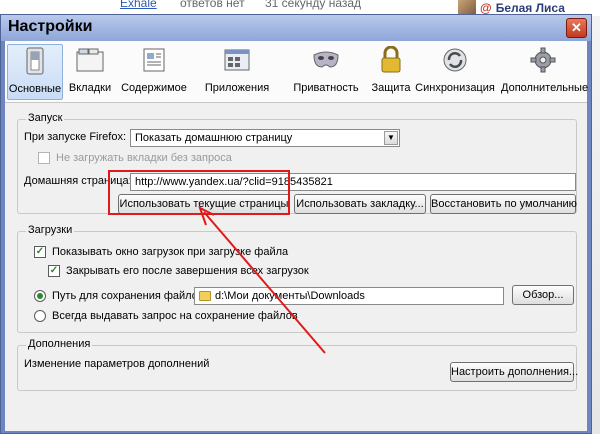 This screenshot has width=600, height=434. I want to click on sync-icon, so click(455, 60).